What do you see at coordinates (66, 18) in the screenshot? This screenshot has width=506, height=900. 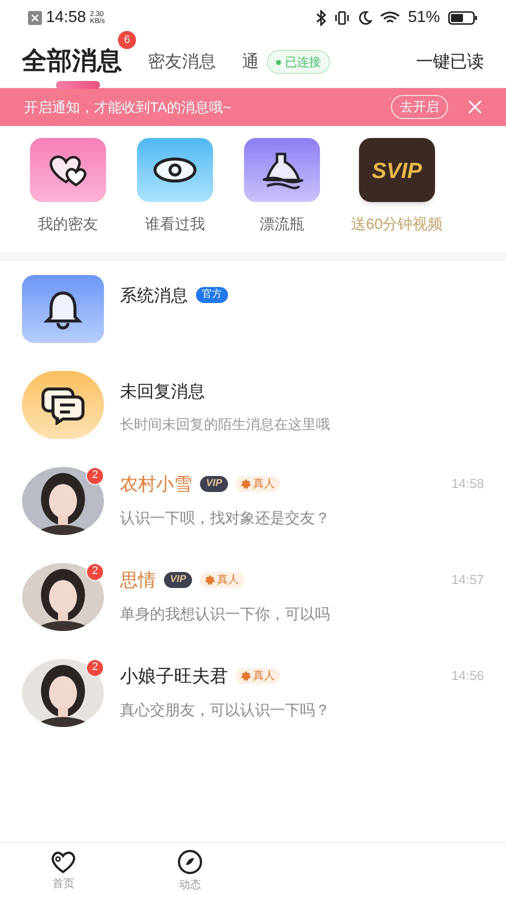 I see `clock: 14:58` at bounding box center [66, 18].